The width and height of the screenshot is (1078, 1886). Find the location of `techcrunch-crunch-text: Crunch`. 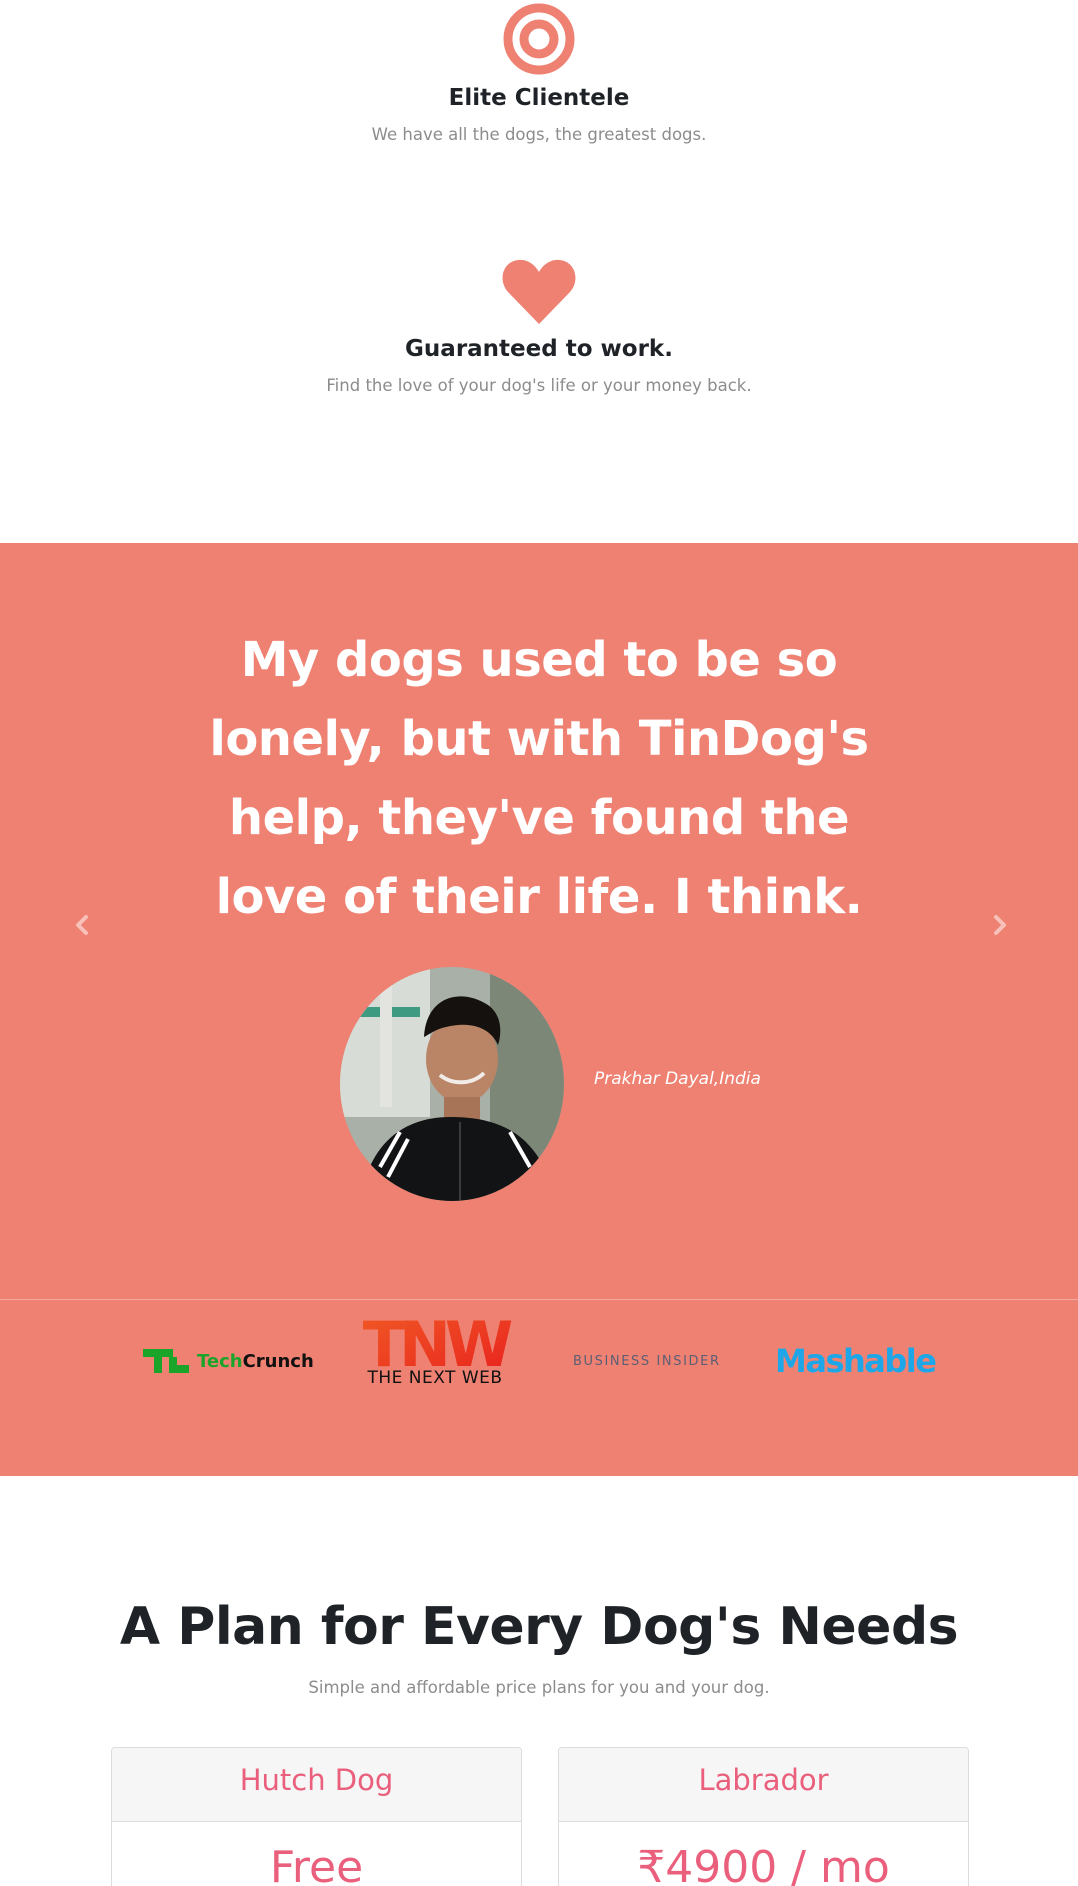

techcrunch-crunch-text: Crunch is located at coordinates (278, 1361).